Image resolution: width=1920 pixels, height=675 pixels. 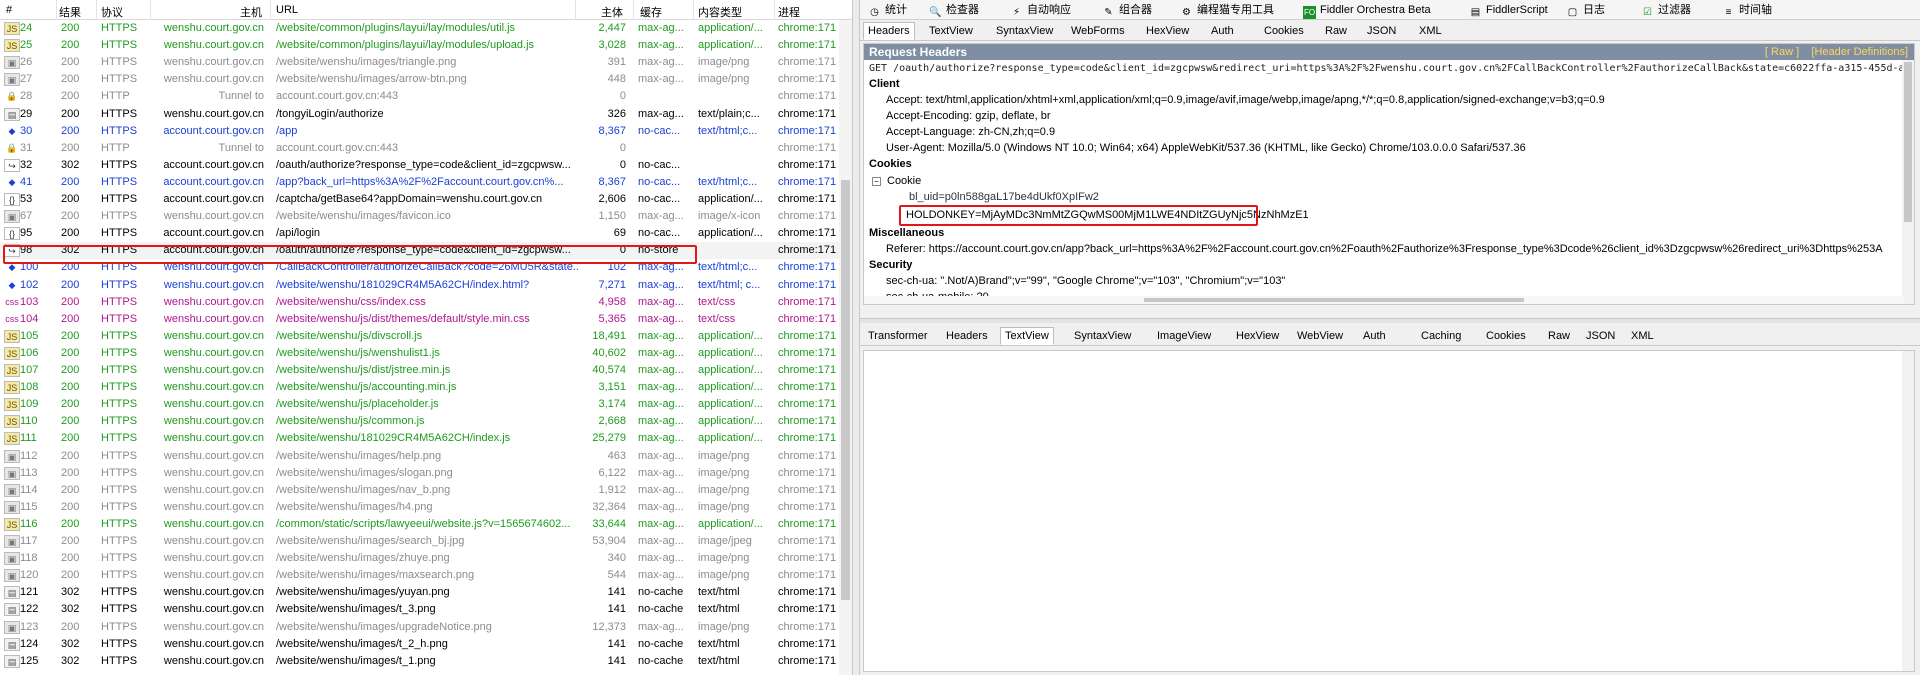 What do you see at coordinates (890, 164) in the screenshot?
I see `section-cookies: Cookies` at bounding box center [890, 164].